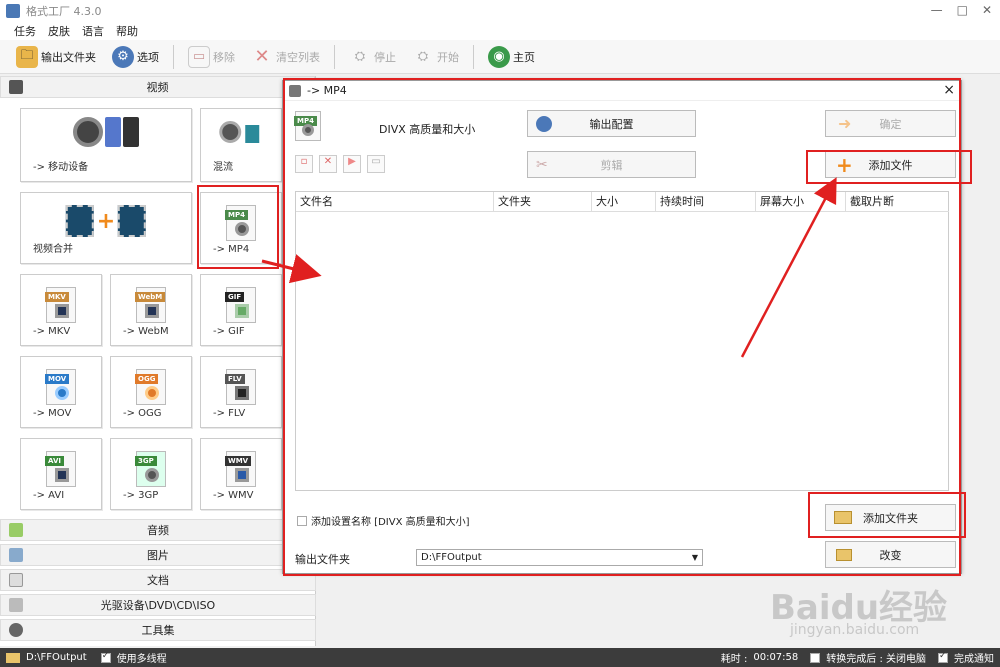 This screenshot has height=667, width=1000. Describe the element at coordinates (943, 657) in the screenshot. I see `notify-checkbox` at that location.